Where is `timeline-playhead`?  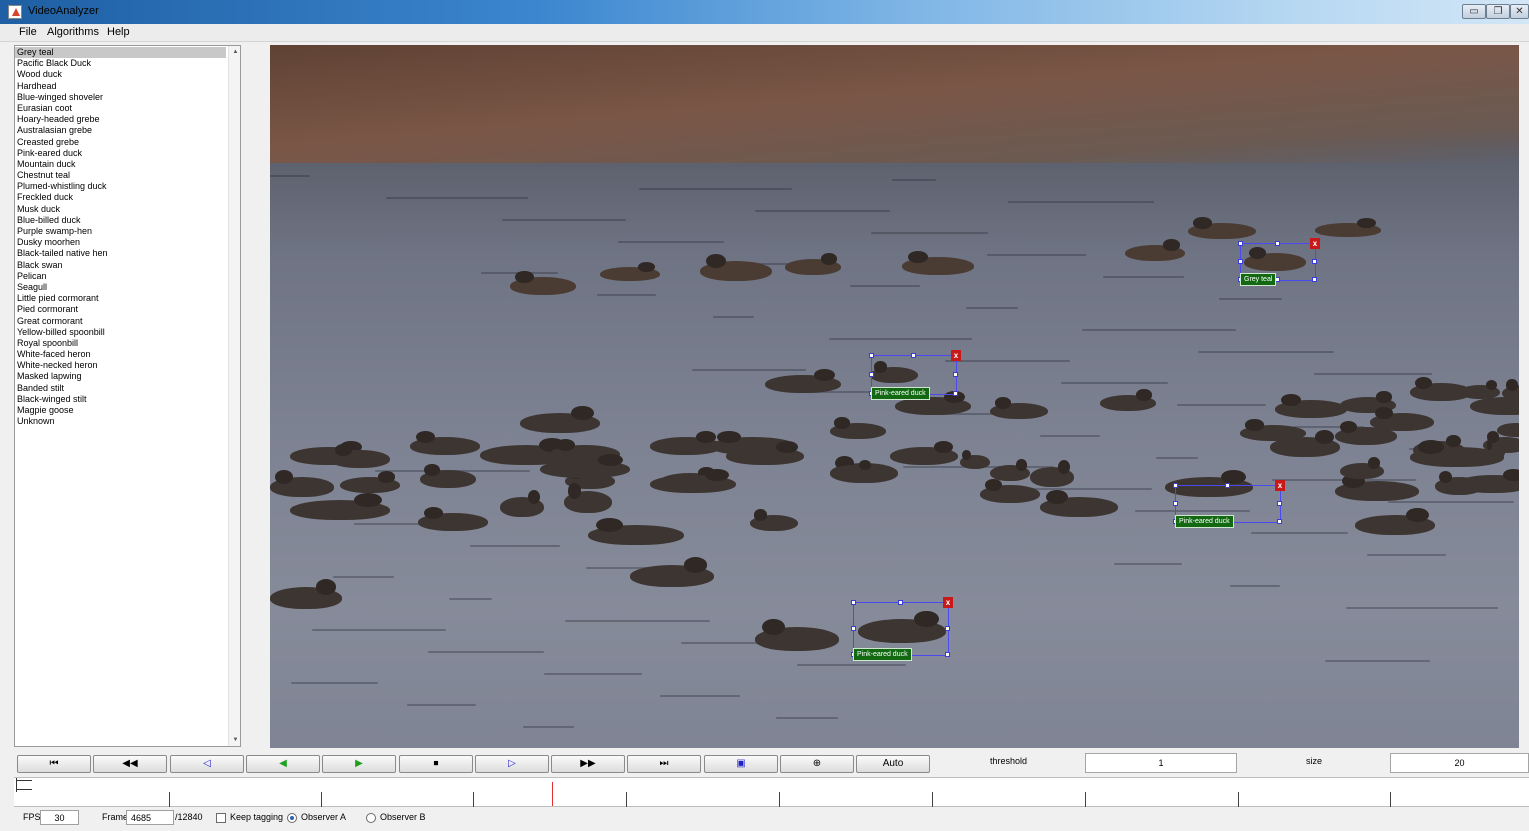 timeline-playhead is located at coordinates (552, 794).